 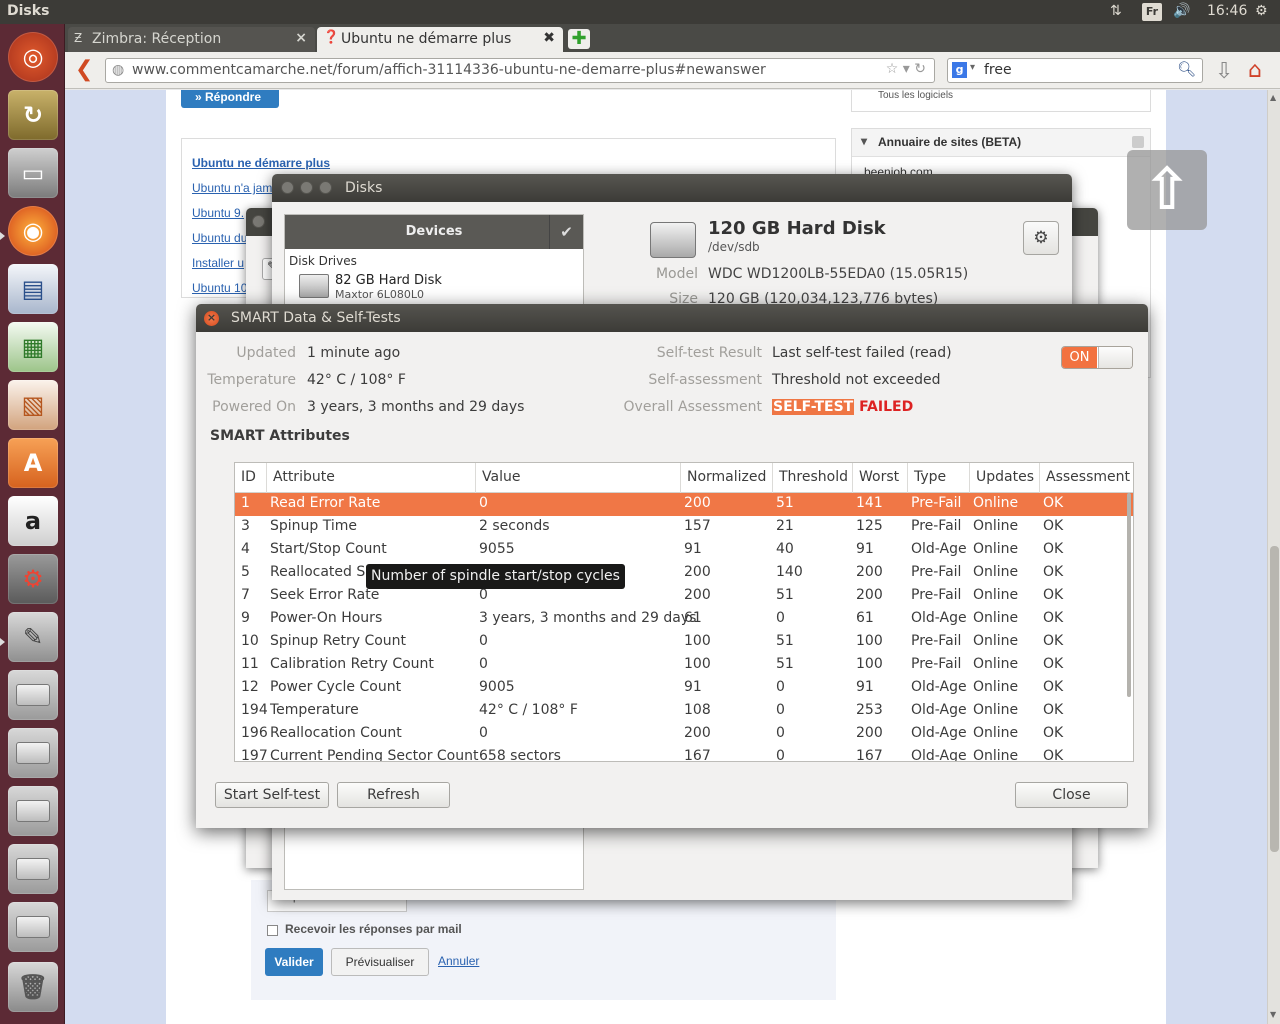 What do you see at coordinates (880, 478) in the screenshot?
I see `column-header-worst: Worst` at bounding box center [880, 478].